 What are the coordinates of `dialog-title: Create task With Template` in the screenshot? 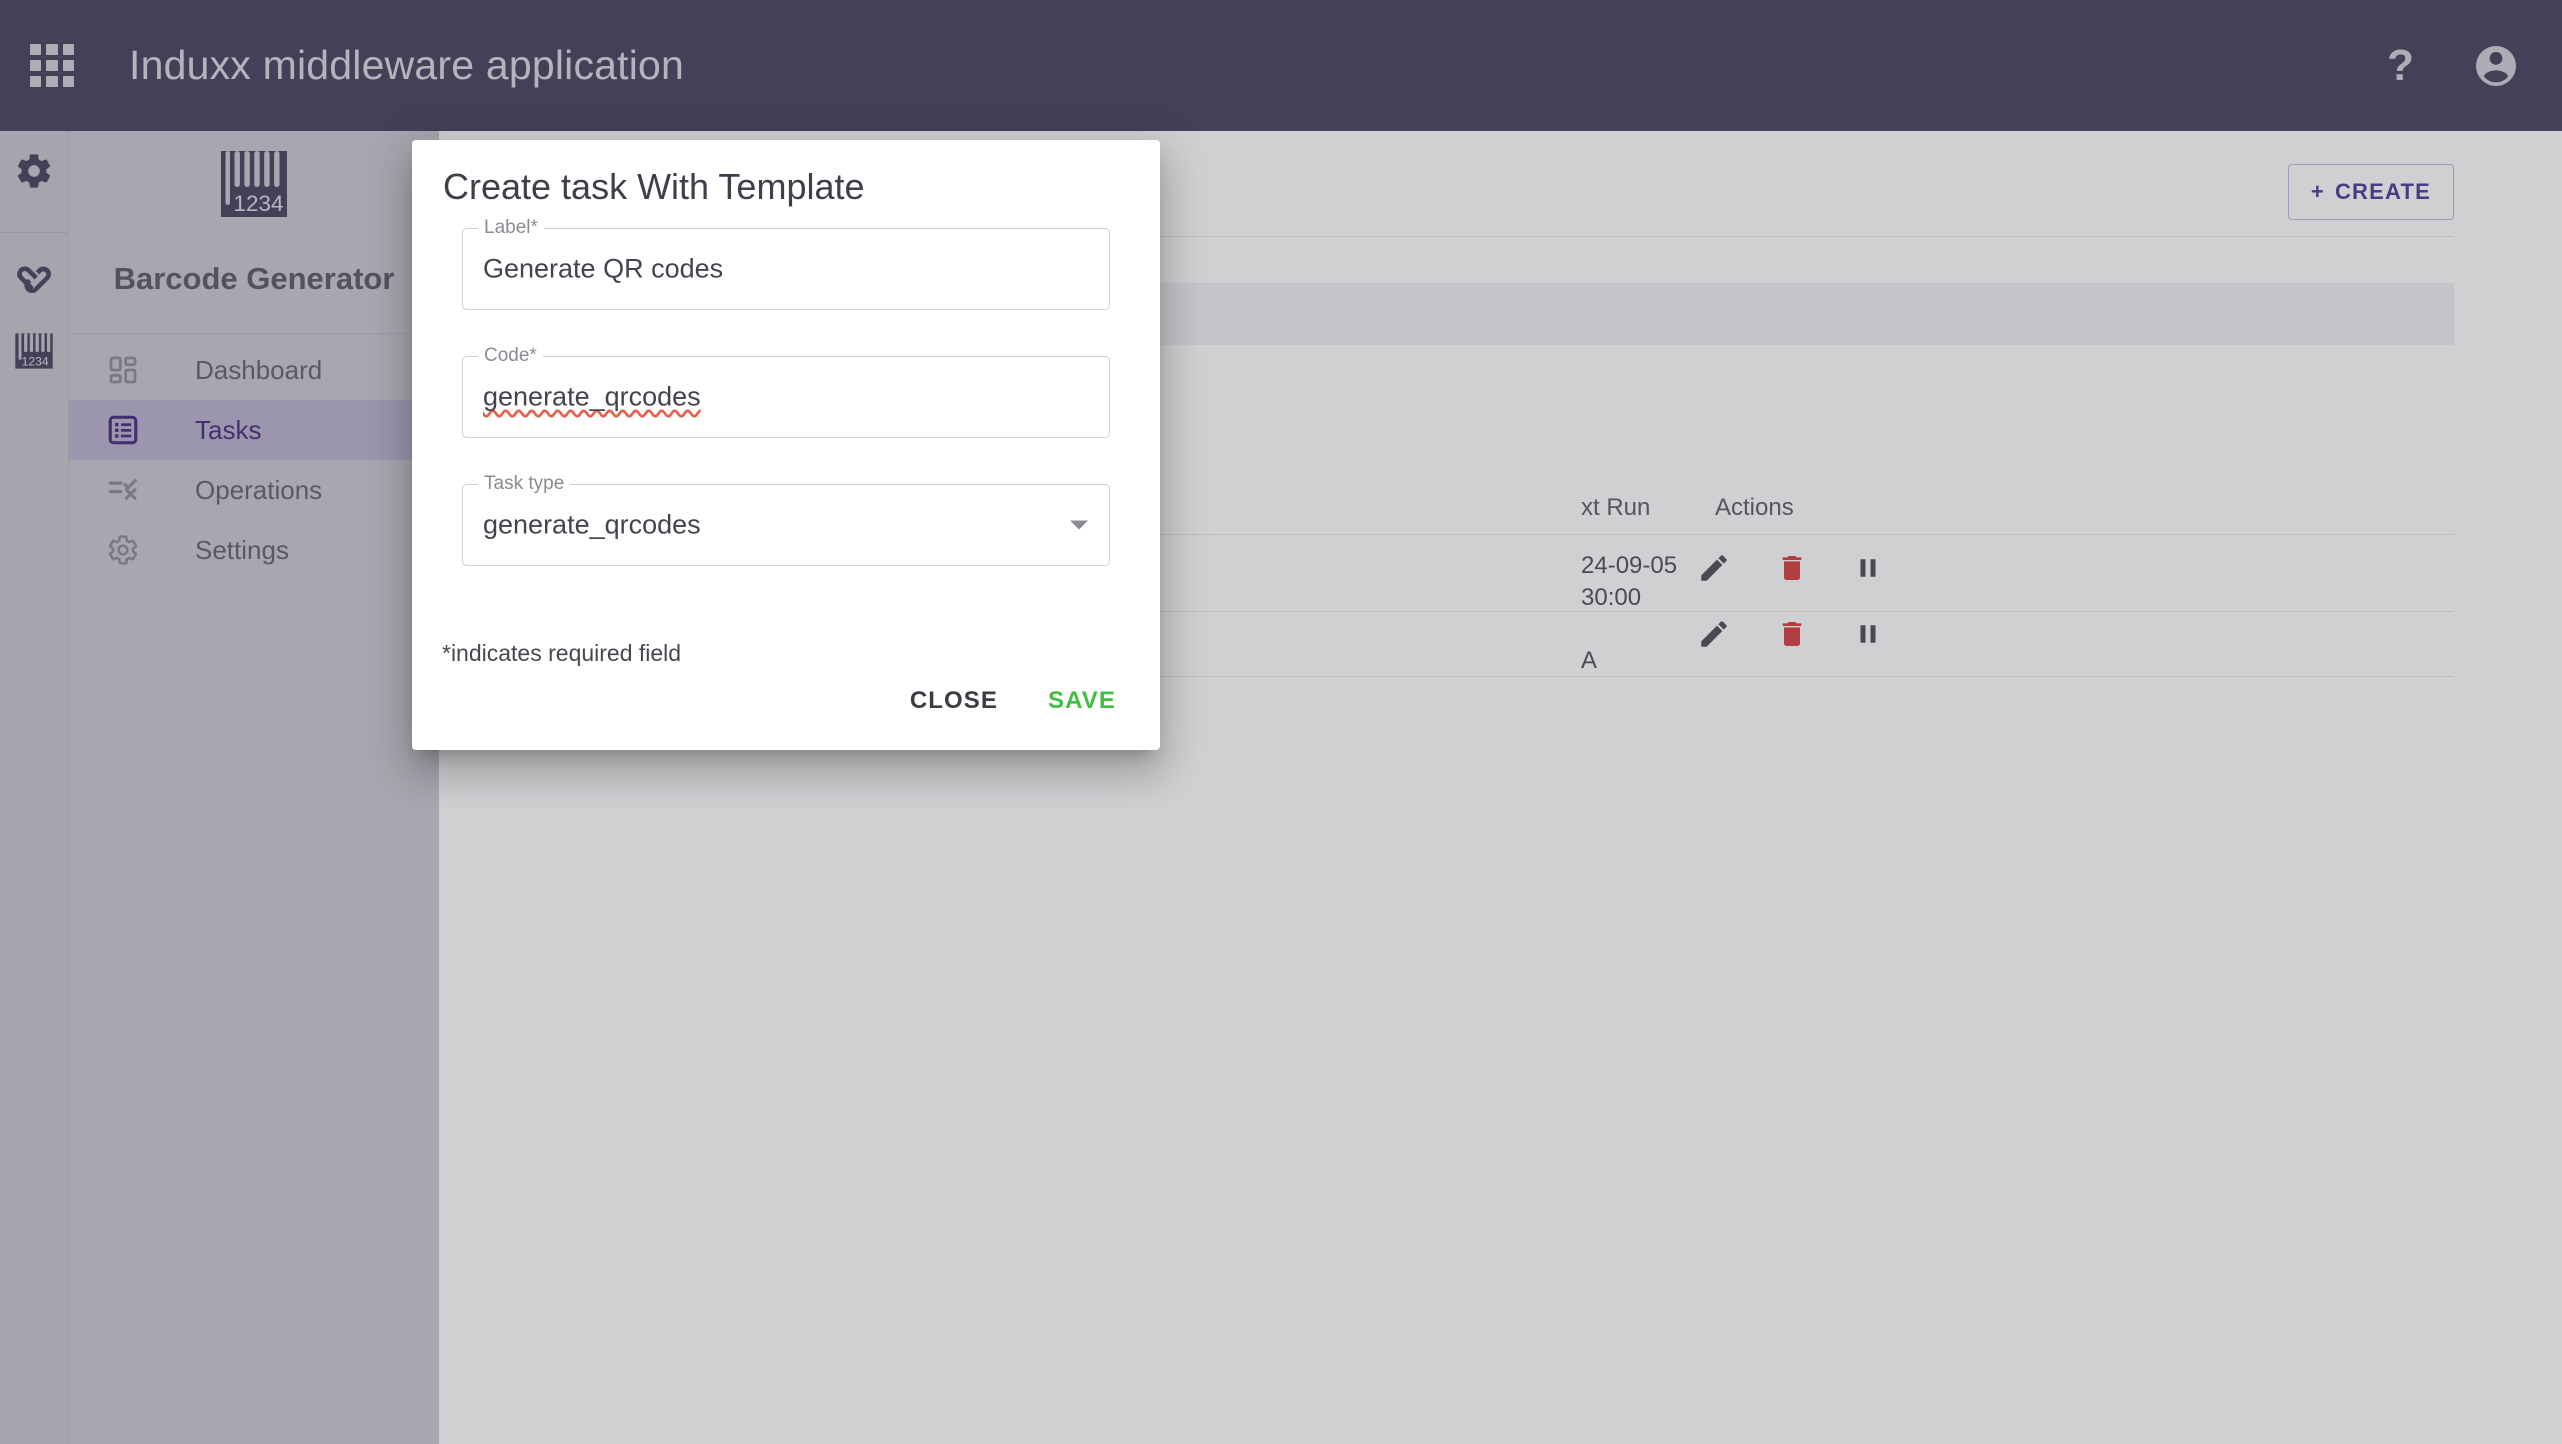 It's located at (654, 186).